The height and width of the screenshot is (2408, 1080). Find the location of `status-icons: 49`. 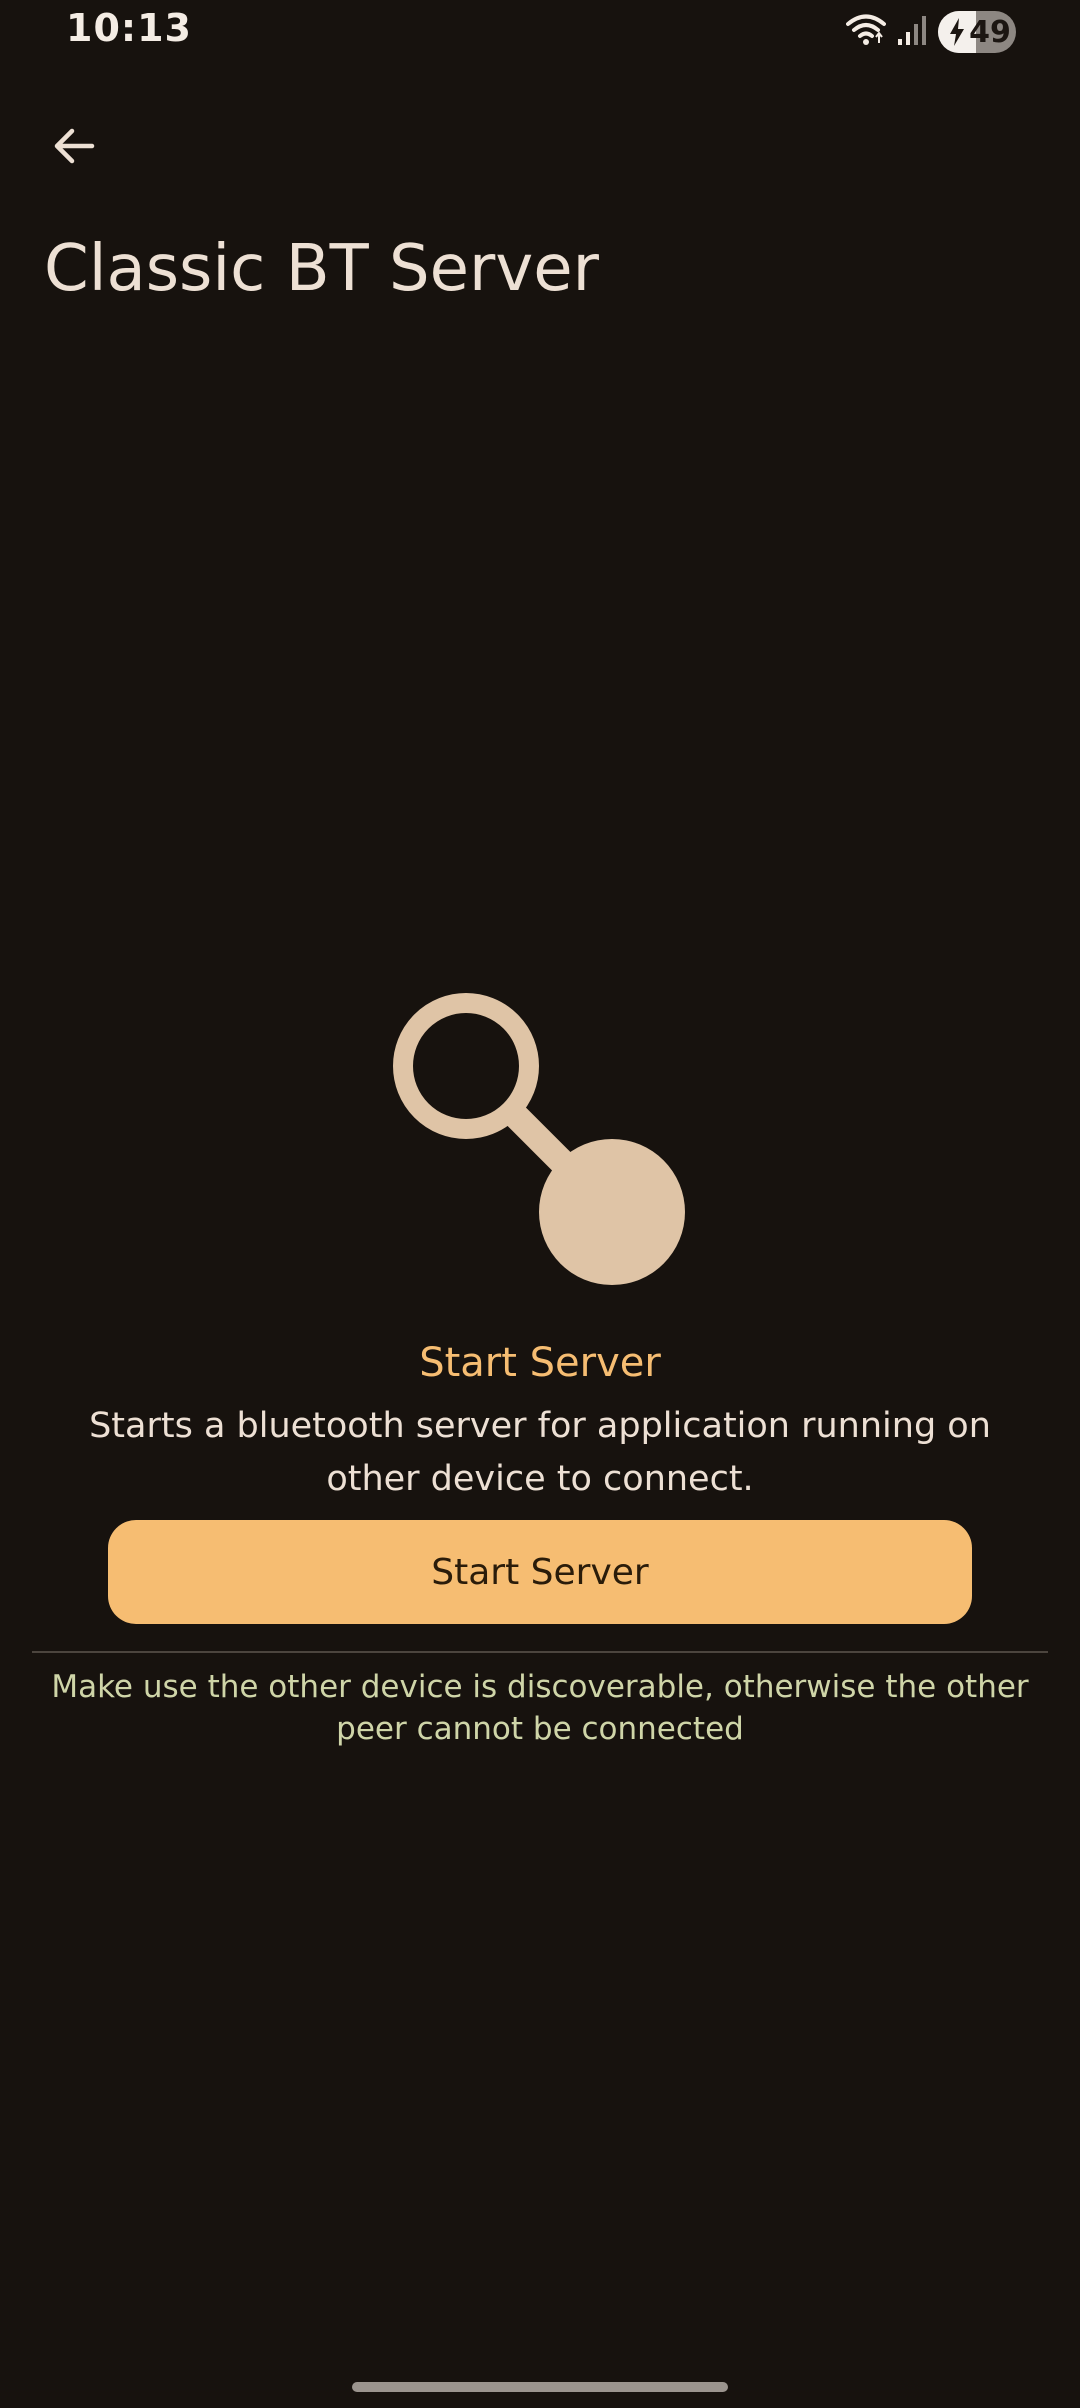

status-icons: 49 is located at coordinates (931, 32).